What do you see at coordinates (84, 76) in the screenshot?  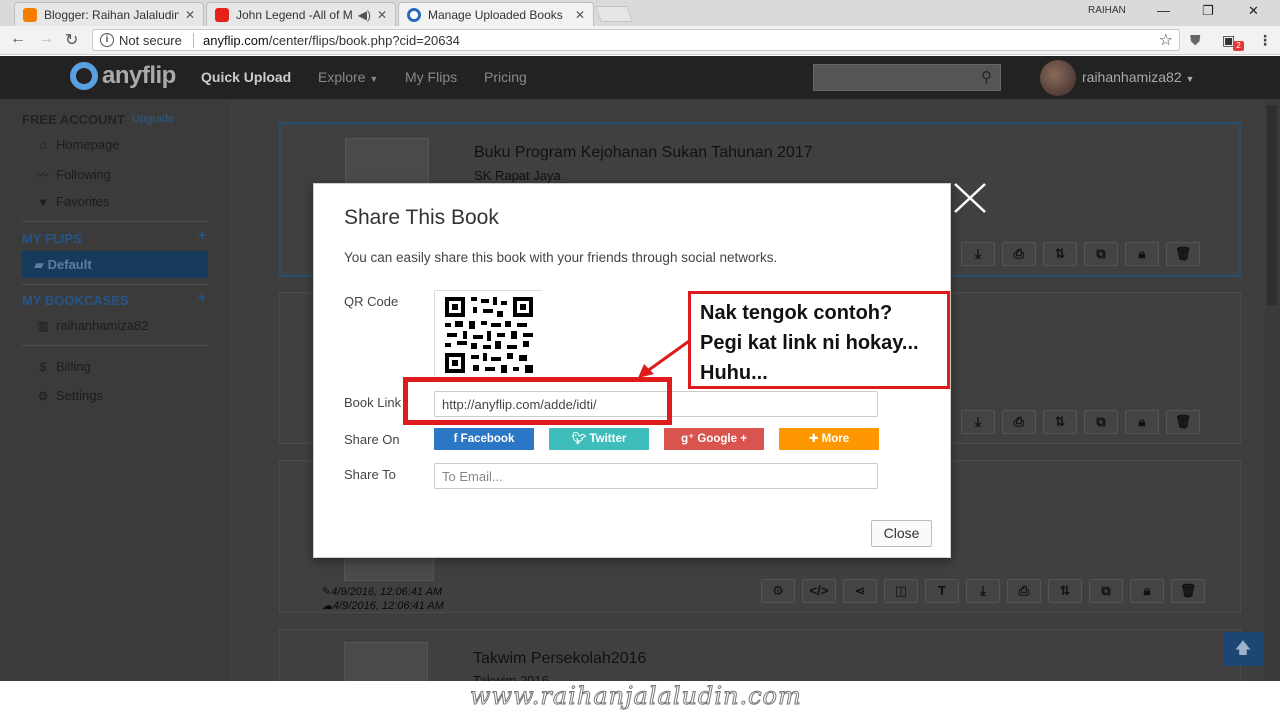 I see `logo-mark-icon` at bounding box center [84, 76].